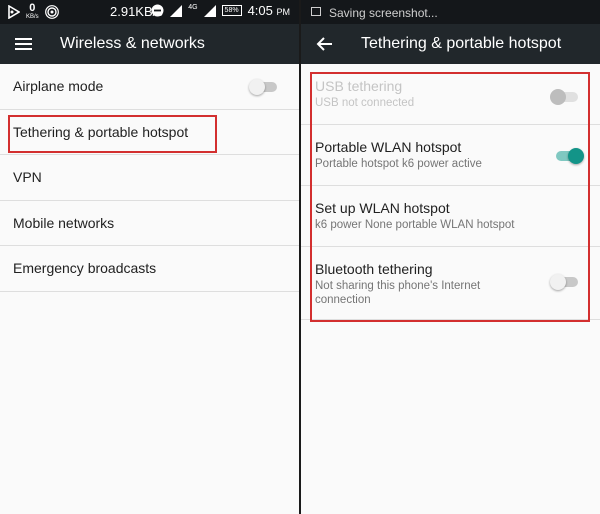 Image resolution: width=600 pixels, height=514 pixels. Describe the element at coordinates (193, 7) in the screenshot. I see `4g-label: 4G` at that location.